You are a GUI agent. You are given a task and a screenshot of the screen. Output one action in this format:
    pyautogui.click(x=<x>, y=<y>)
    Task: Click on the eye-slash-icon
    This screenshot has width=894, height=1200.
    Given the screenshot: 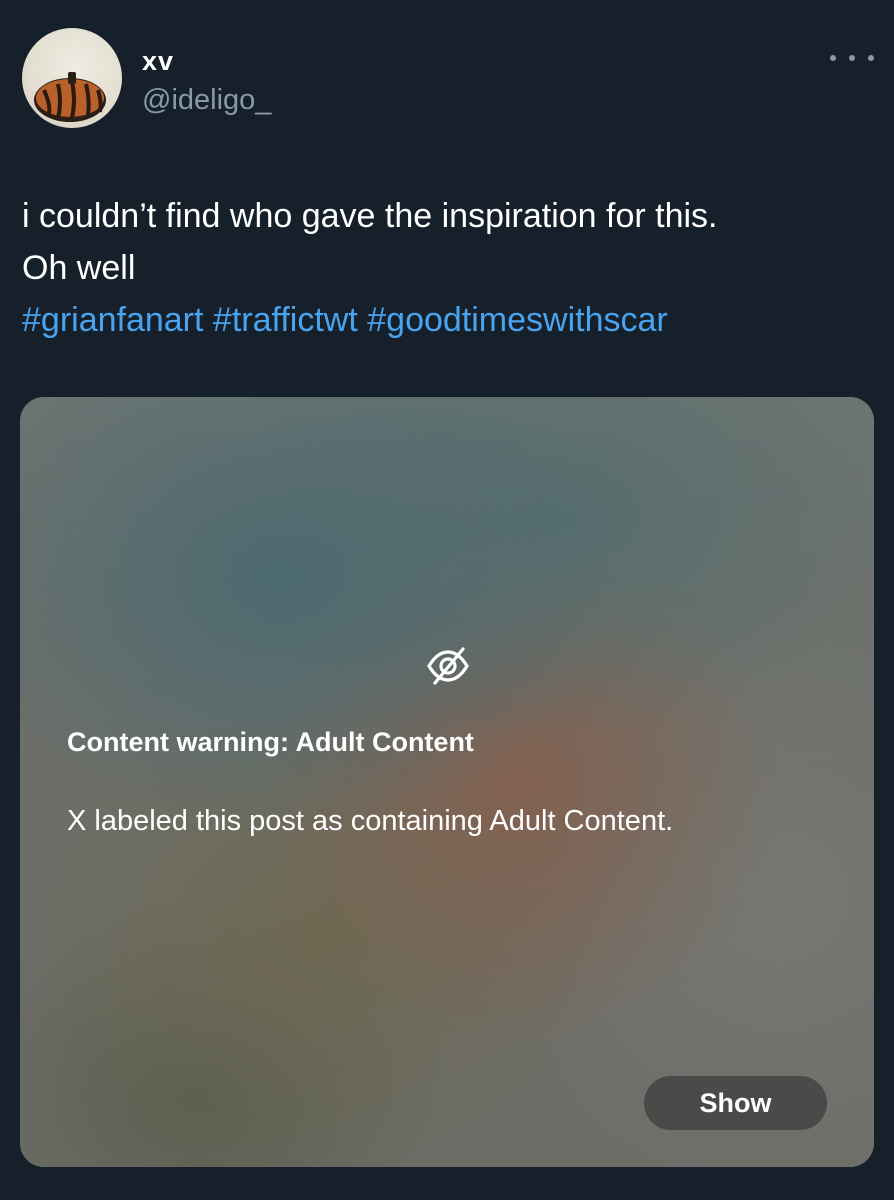 What is the action you would take?
    pyautogui.click(x=448, y=666)
    